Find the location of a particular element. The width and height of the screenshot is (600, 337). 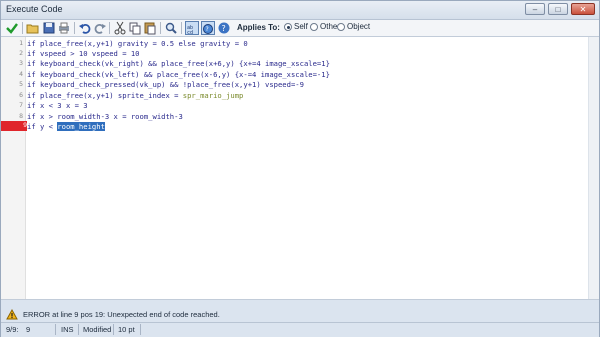

svg-text: cd is located at coordinates (190, 32).